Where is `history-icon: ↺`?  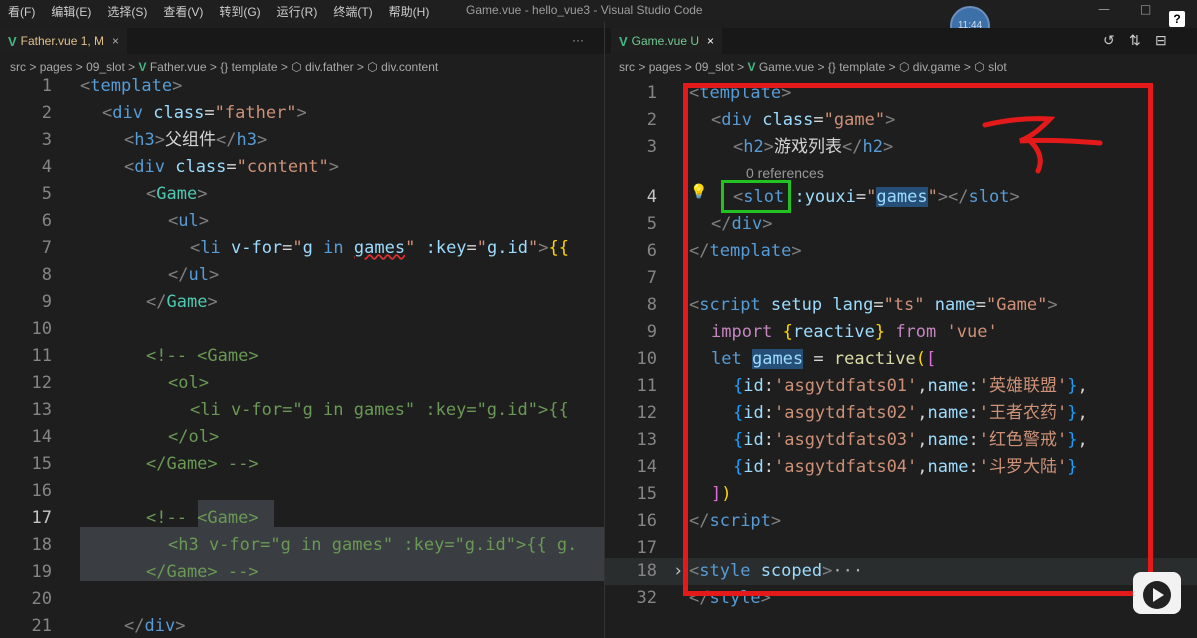 history-icon: ↺ is located at coordinates (1109, 40).